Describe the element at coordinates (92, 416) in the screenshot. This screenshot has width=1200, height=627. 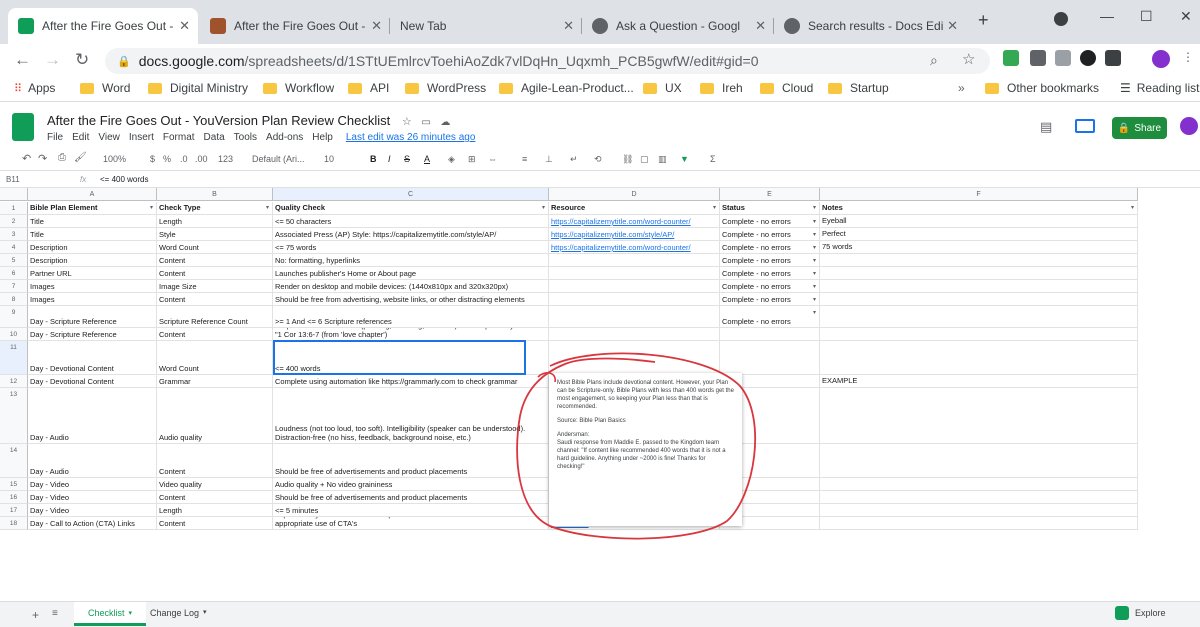
I see `table-cell: Day - Audio` at that location.